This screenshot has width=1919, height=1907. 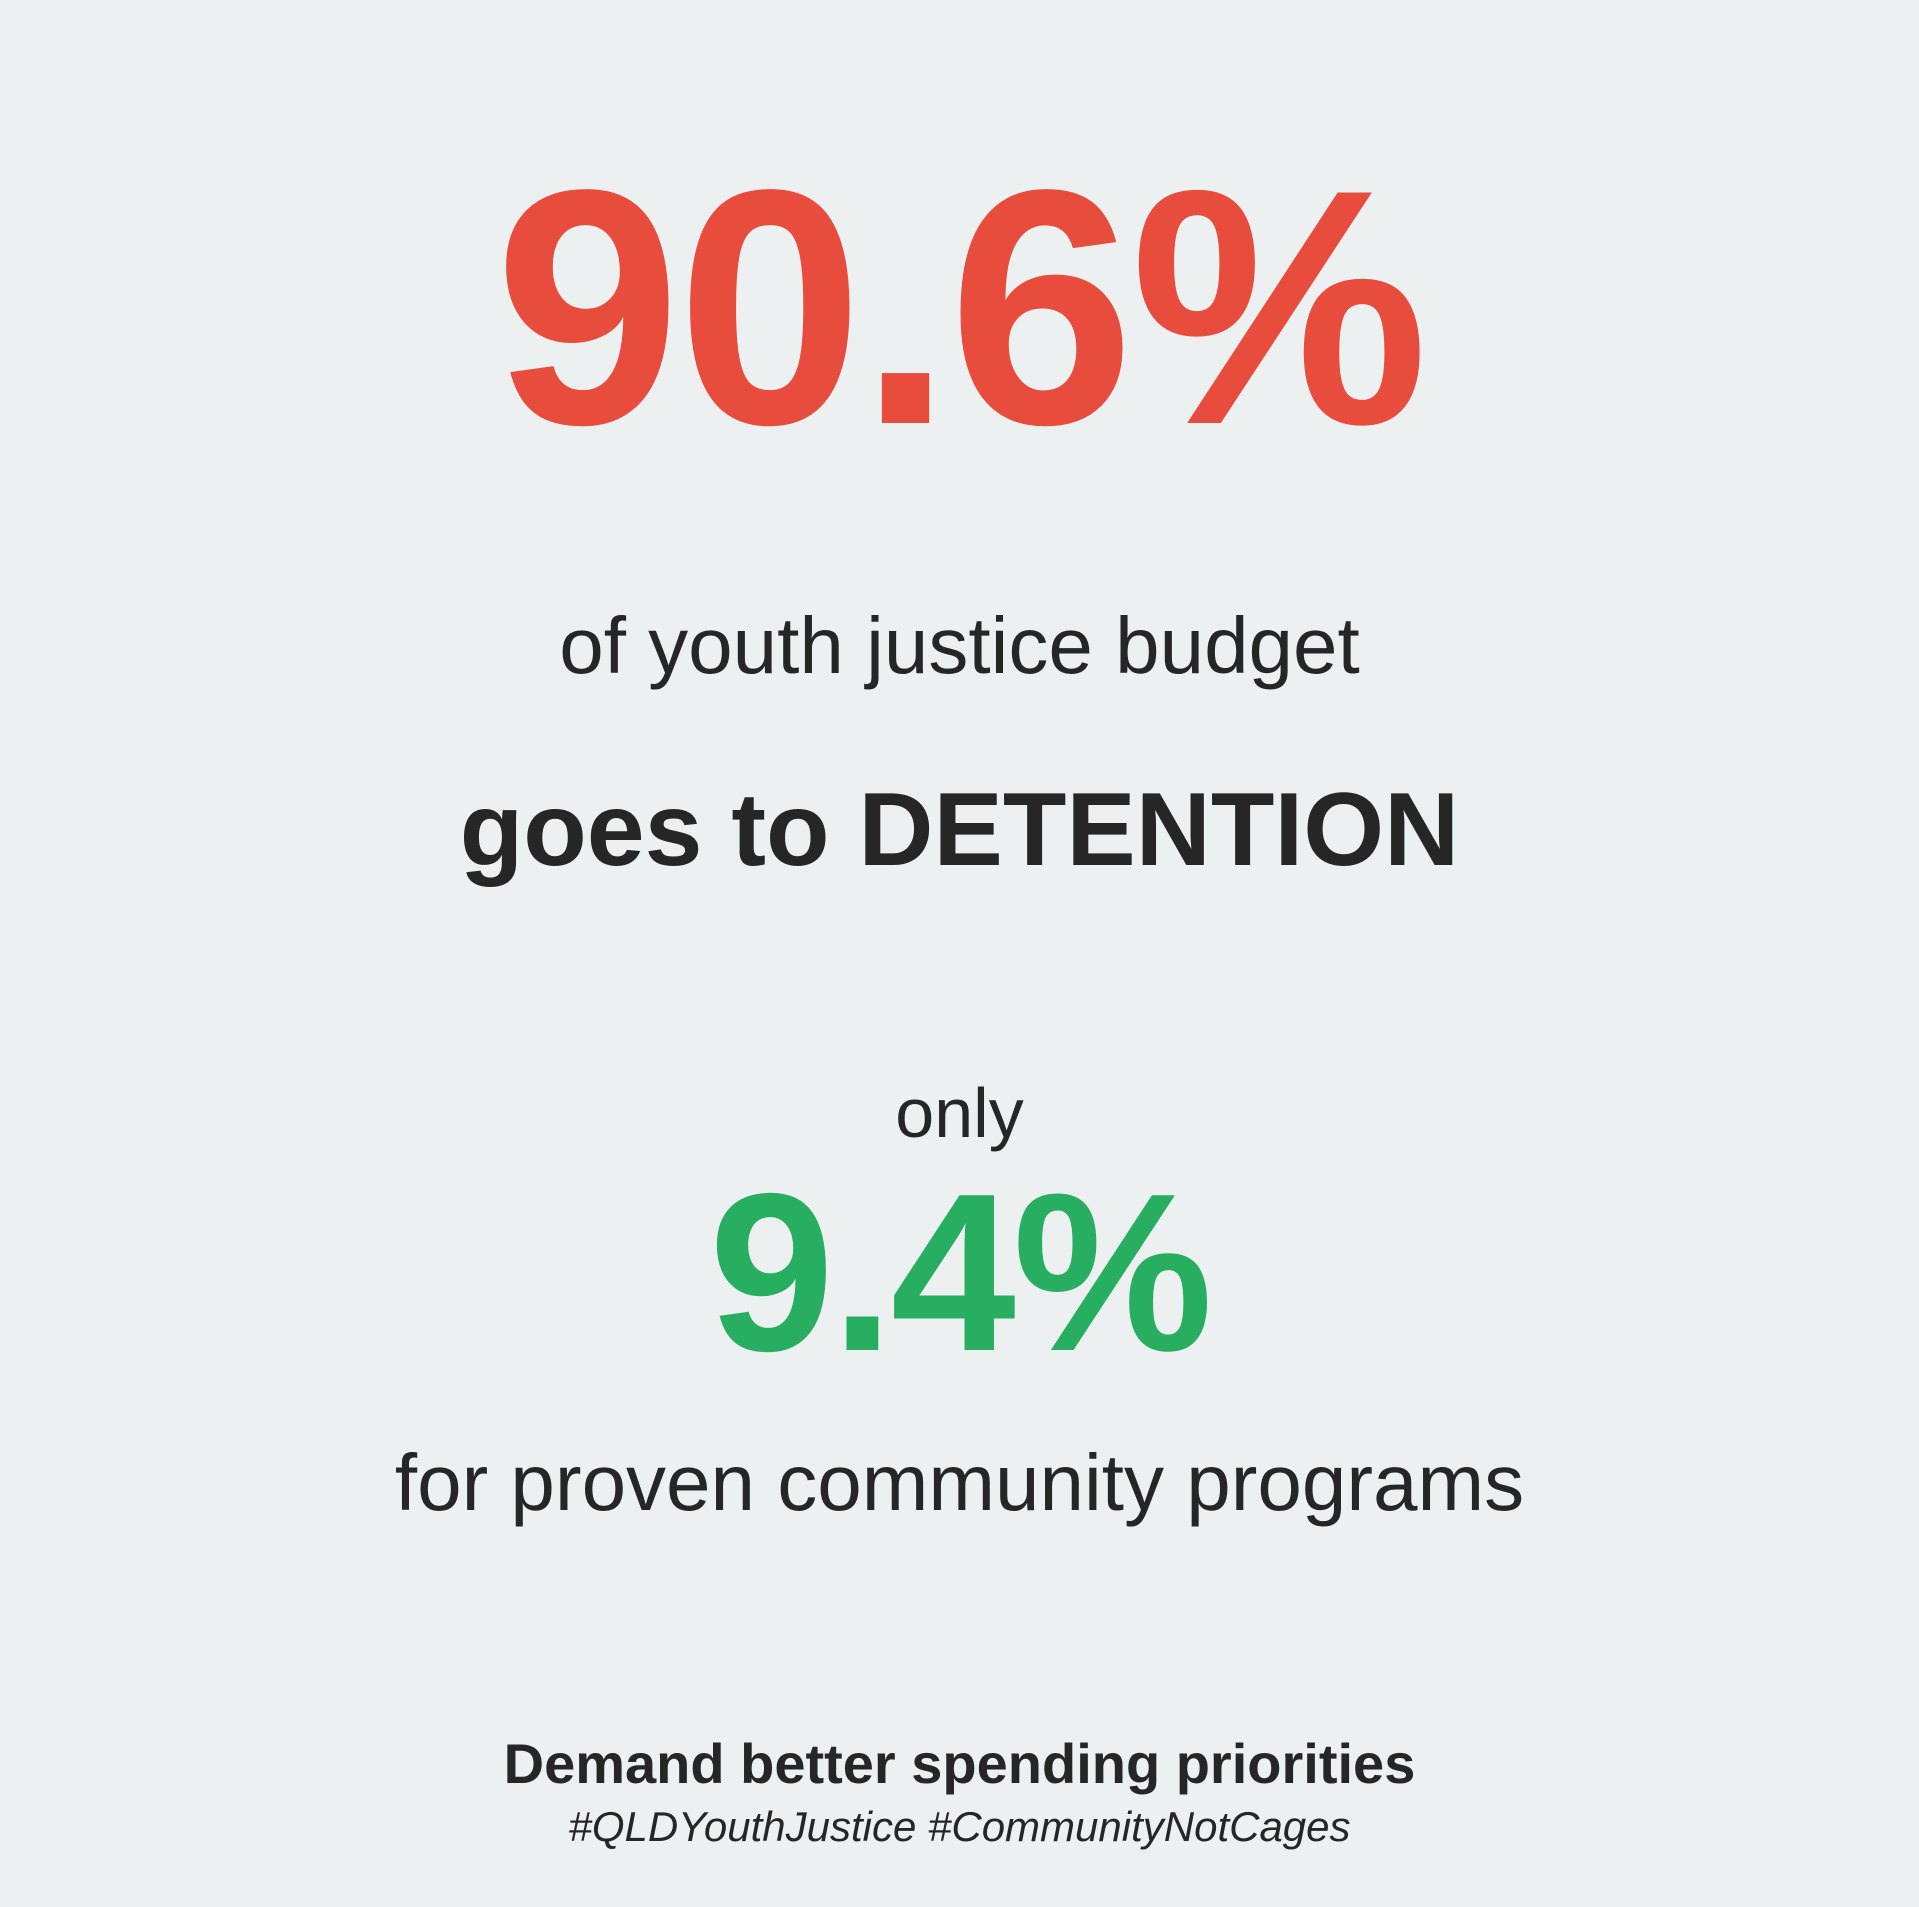 What do you see at coordinates (959, 830) in the screenshot?
I see `detention-caption: goes to DETENTION` at bounding box center [959, 830].